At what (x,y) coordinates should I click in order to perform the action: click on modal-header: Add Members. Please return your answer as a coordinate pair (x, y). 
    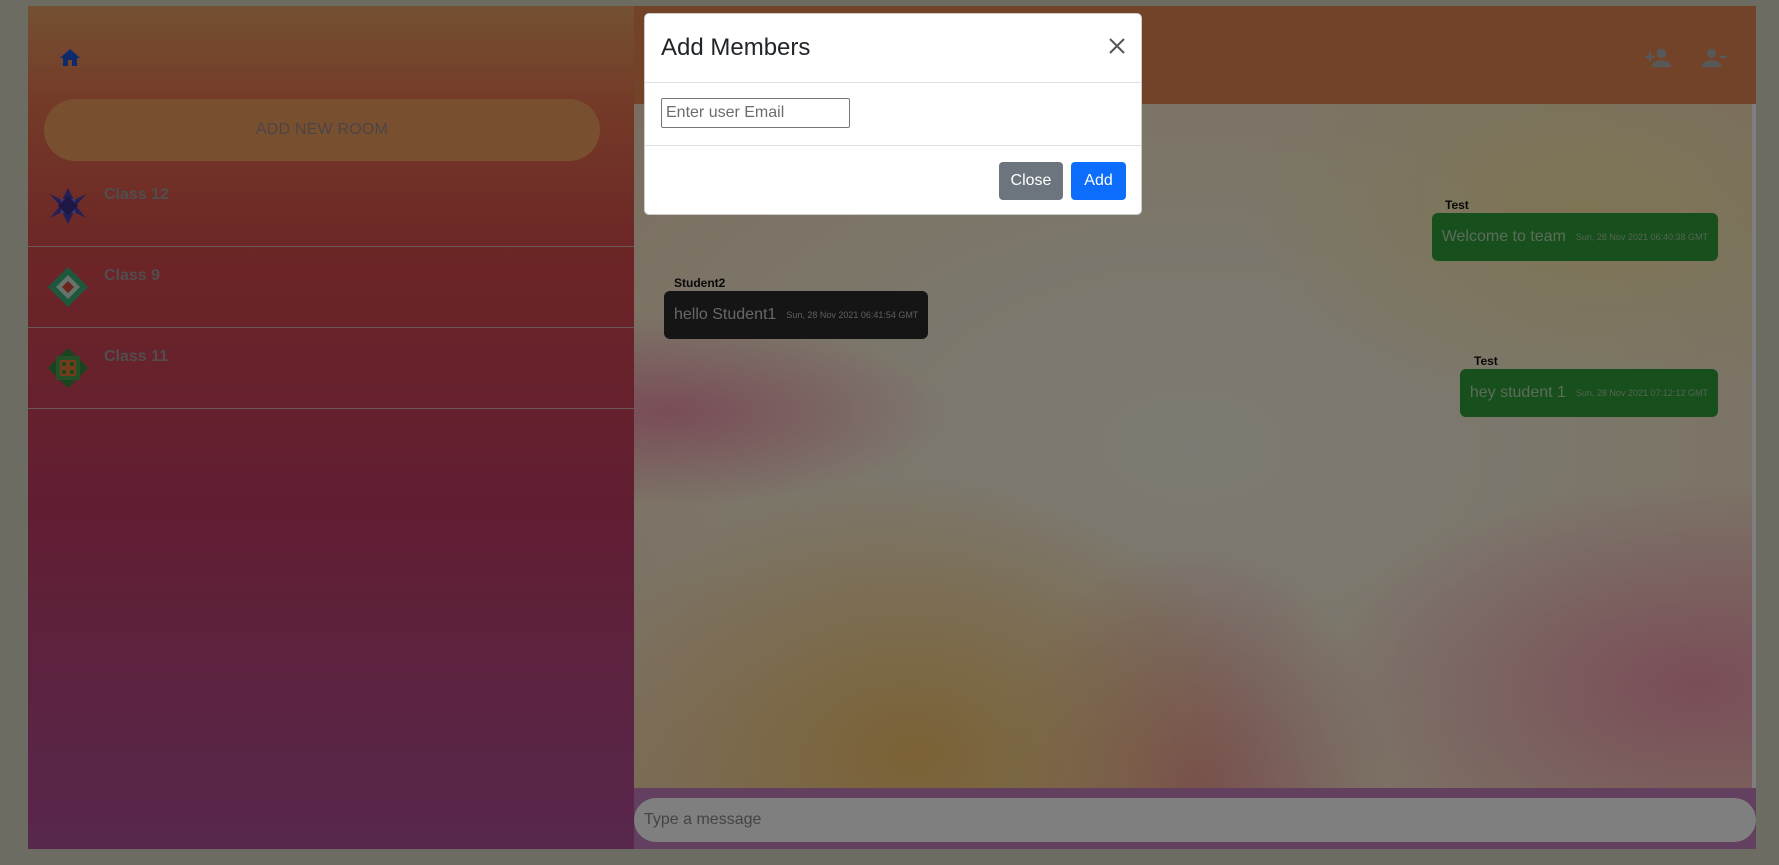
    Looking at the image, I should click on (893, 48).